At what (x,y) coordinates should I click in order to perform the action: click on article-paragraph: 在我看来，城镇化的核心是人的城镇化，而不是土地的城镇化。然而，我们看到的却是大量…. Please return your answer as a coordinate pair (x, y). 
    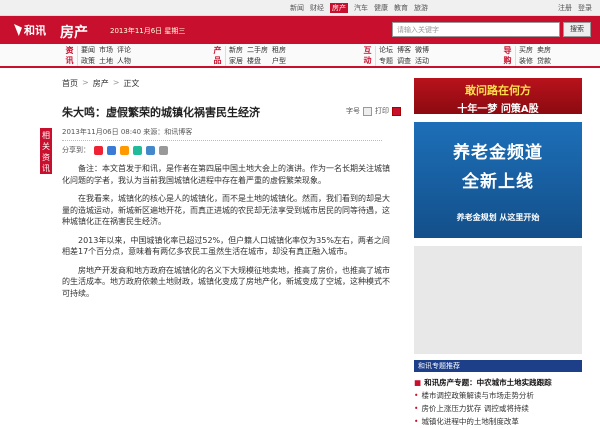
    Looking at the image, I should click on (226, 210).